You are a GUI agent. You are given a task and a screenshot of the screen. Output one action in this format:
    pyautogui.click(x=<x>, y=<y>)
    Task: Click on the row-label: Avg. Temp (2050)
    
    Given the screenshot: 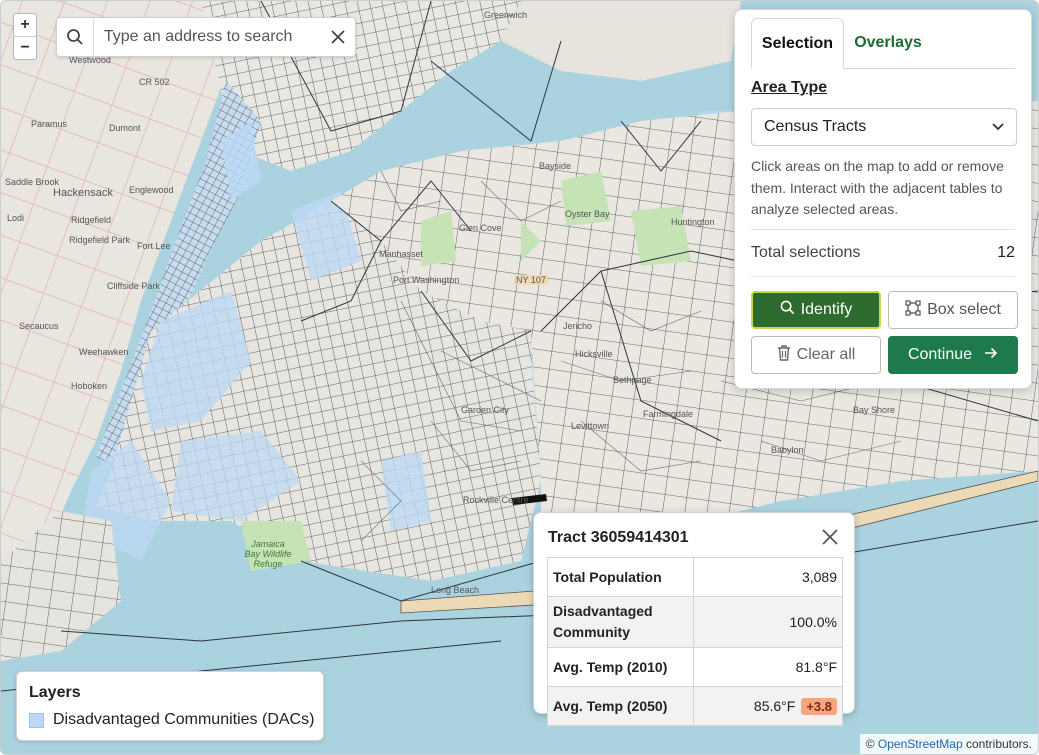 What is the action you would take?
    pyautogui.click(x=620, y=706)
    